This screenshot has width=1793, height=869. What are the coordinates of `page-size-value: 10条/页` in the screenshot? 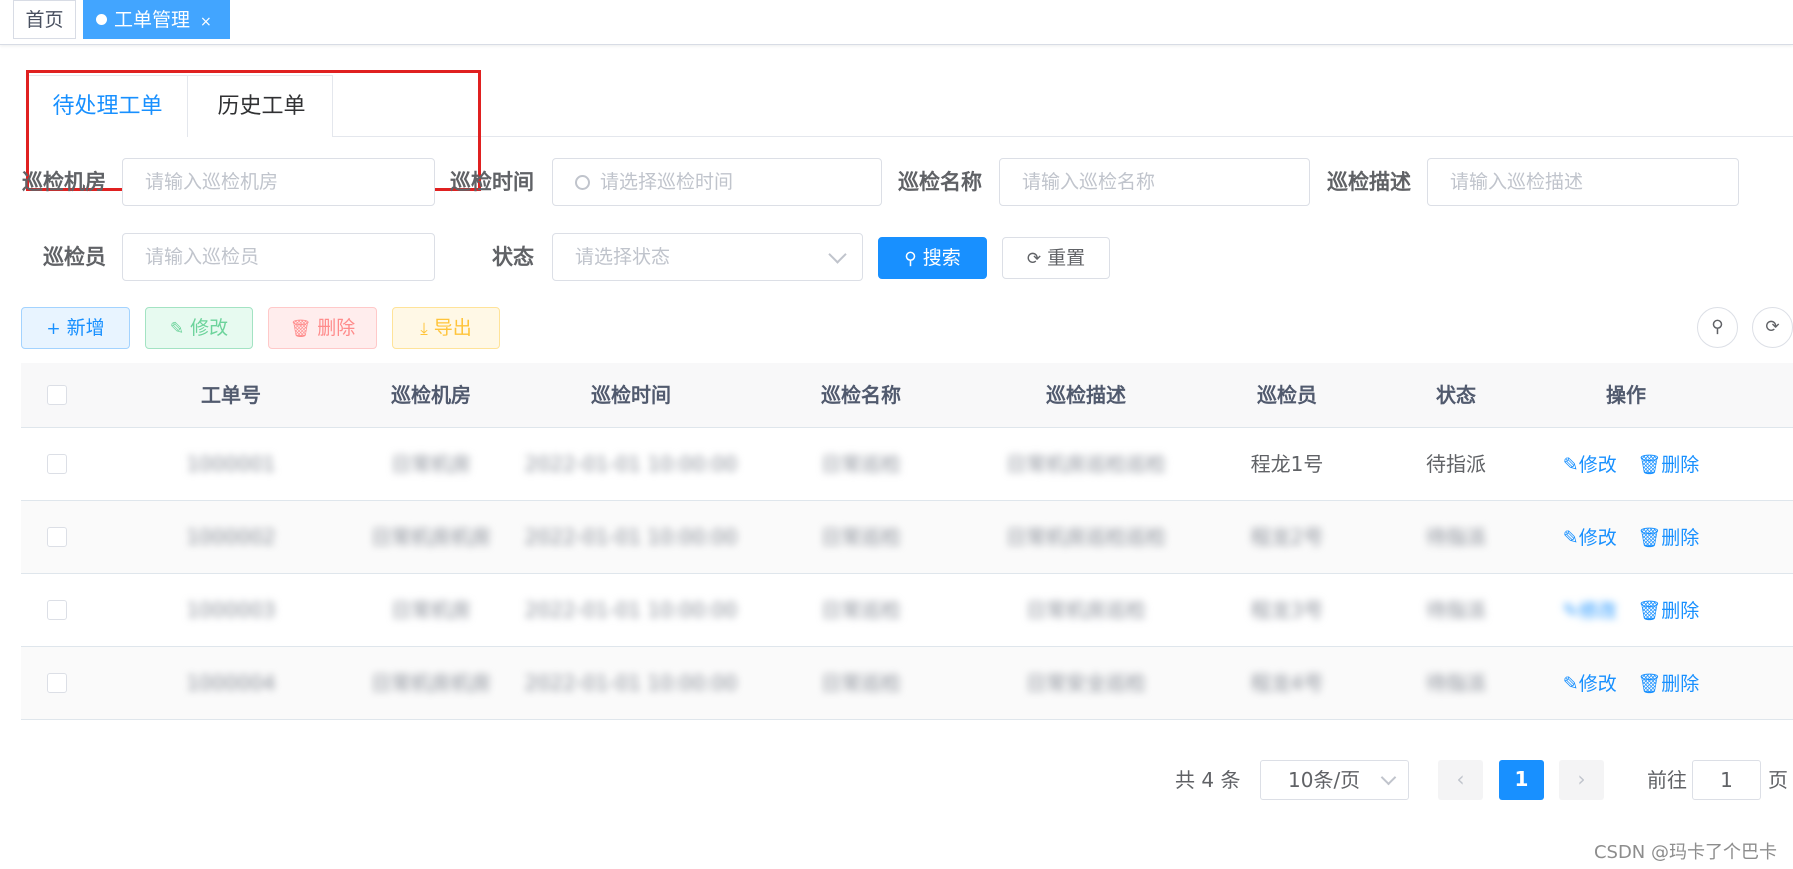 It's located at (1324, 780).